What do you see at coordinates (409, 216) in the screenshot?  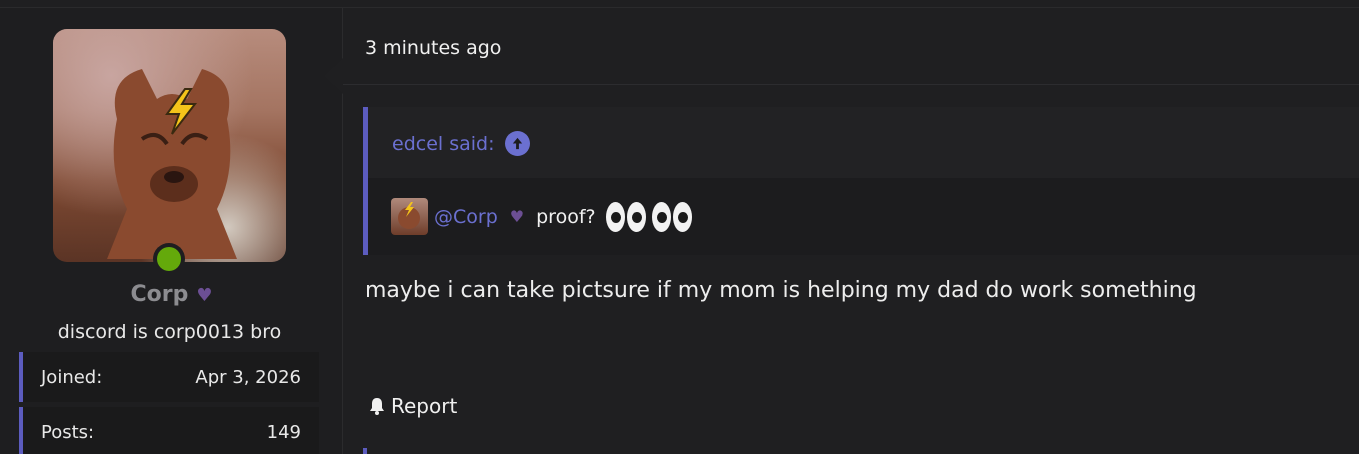 I see `mention-avatar` at bounding box center [409, 216].